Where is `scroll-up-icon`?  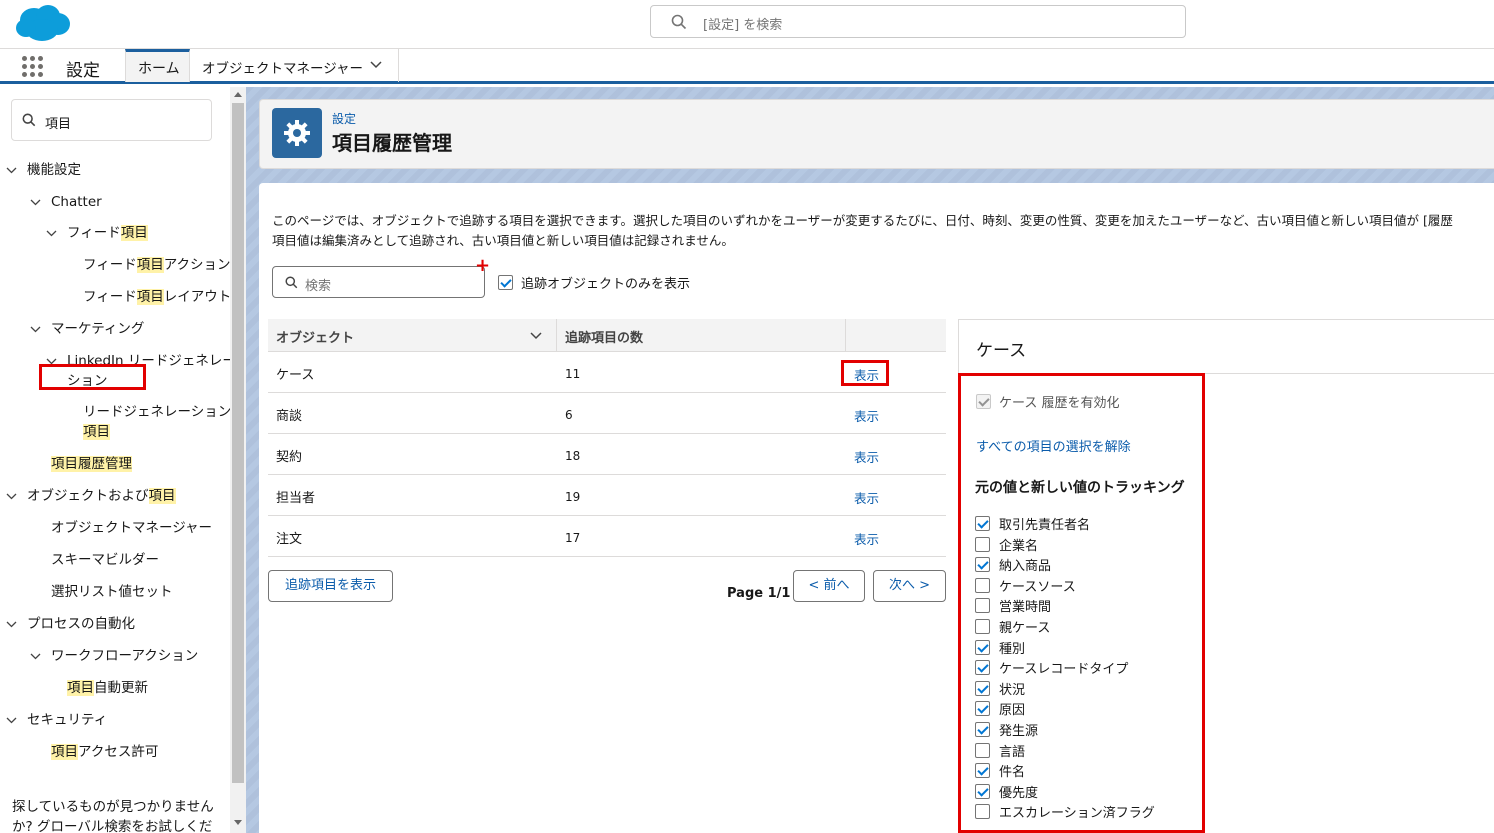
scroll-up-icon is located at coordinates (238, 94).